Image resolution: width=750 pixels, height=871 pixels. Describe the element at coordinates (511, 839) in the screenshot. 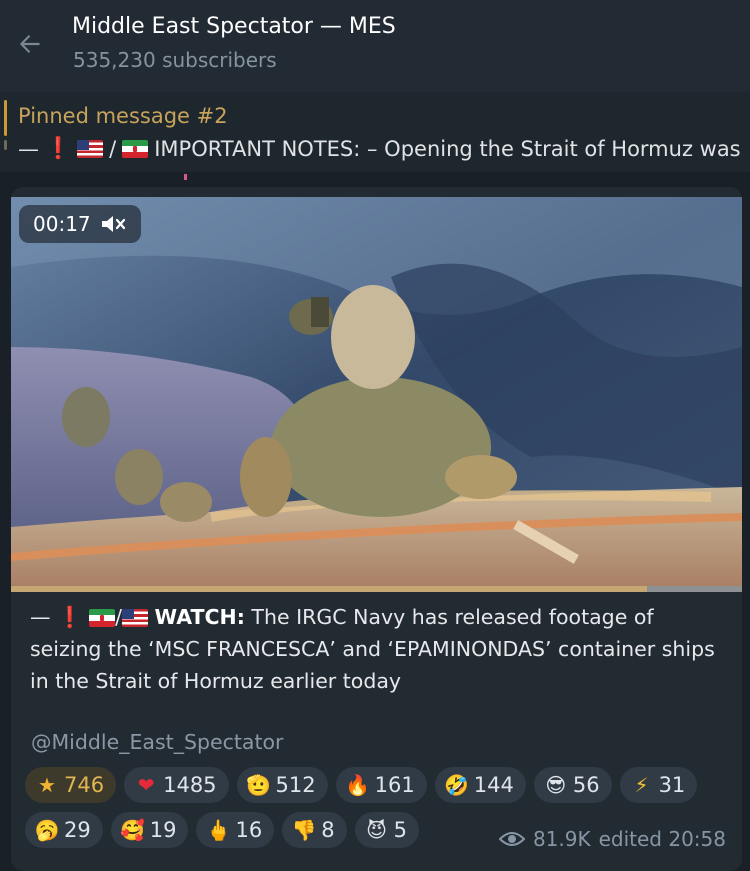

I see `eye-icon` at that location.